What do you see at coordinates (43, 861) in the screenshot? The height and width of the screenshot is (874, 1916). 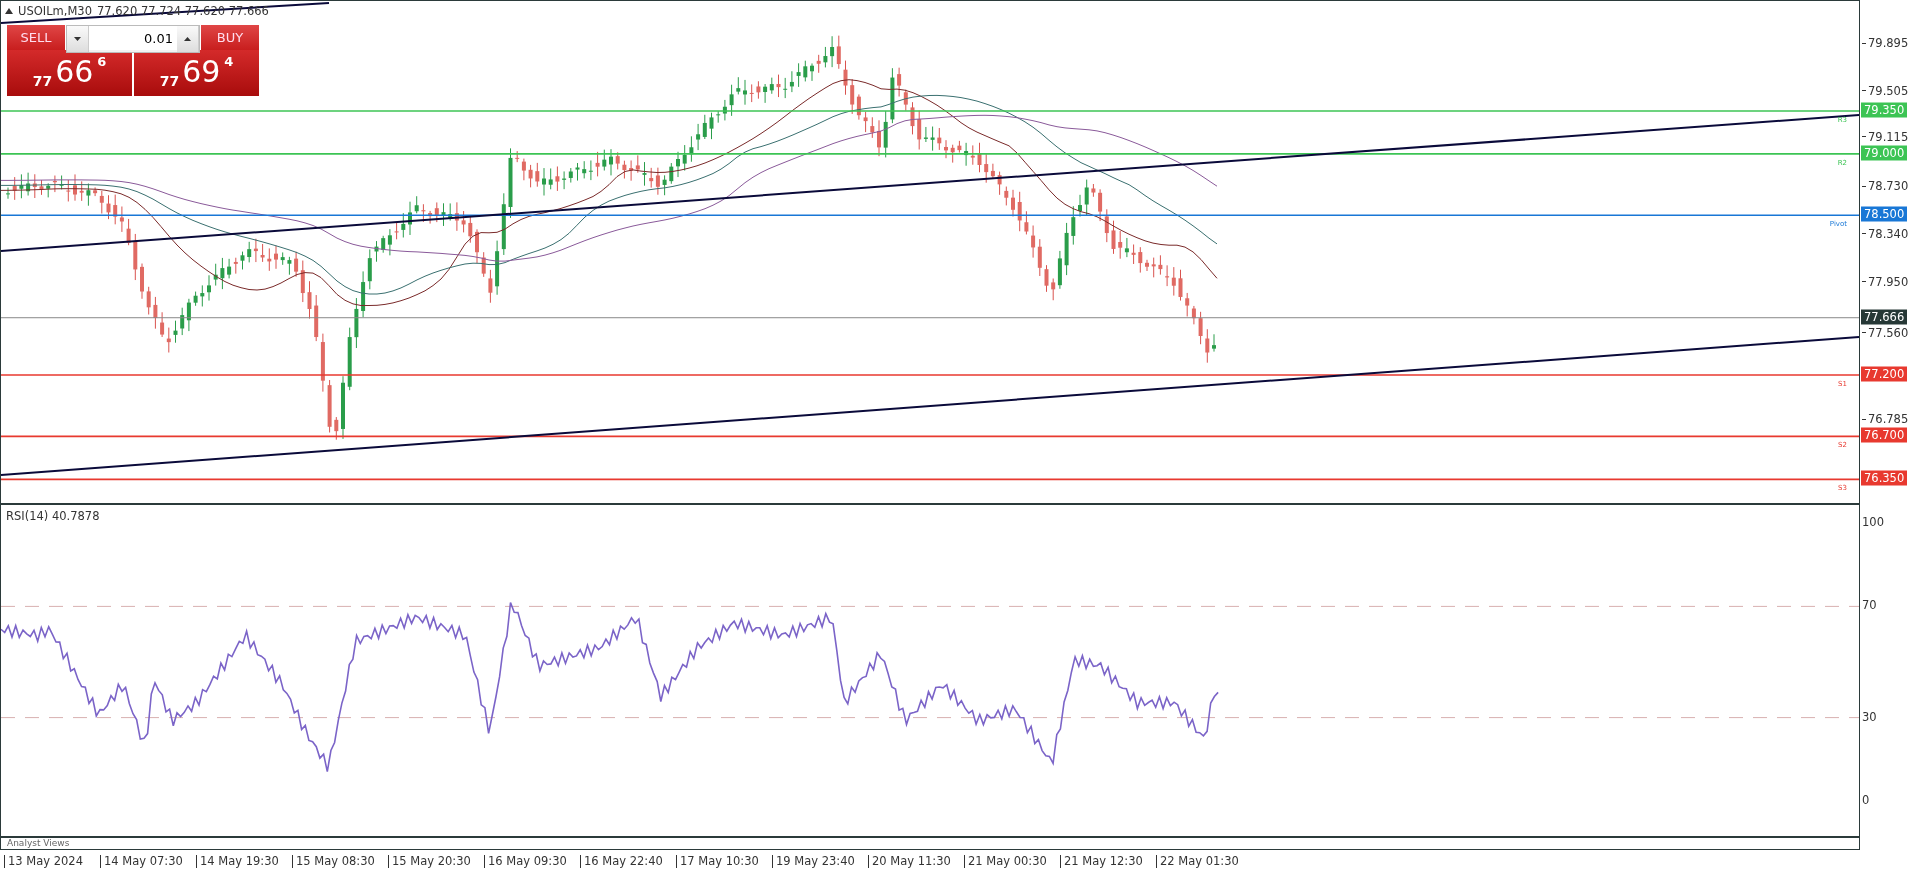 I see `time-axis-label: 13 May 2024` at bounding box center [43, 861].